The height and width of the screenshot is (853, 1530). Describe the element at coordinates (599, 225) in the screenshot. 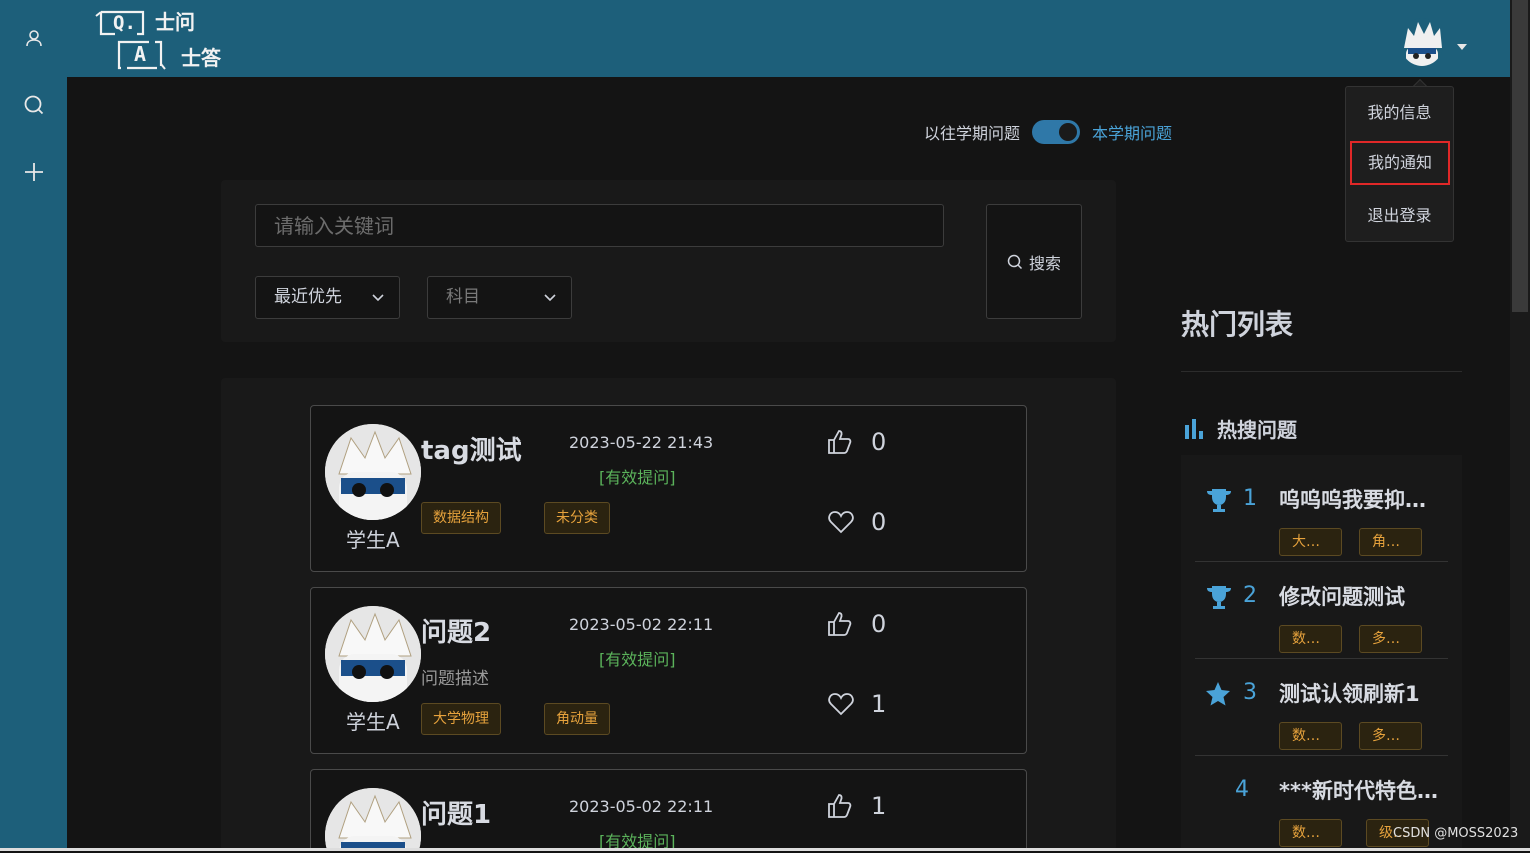

I see `search-input` at that location.